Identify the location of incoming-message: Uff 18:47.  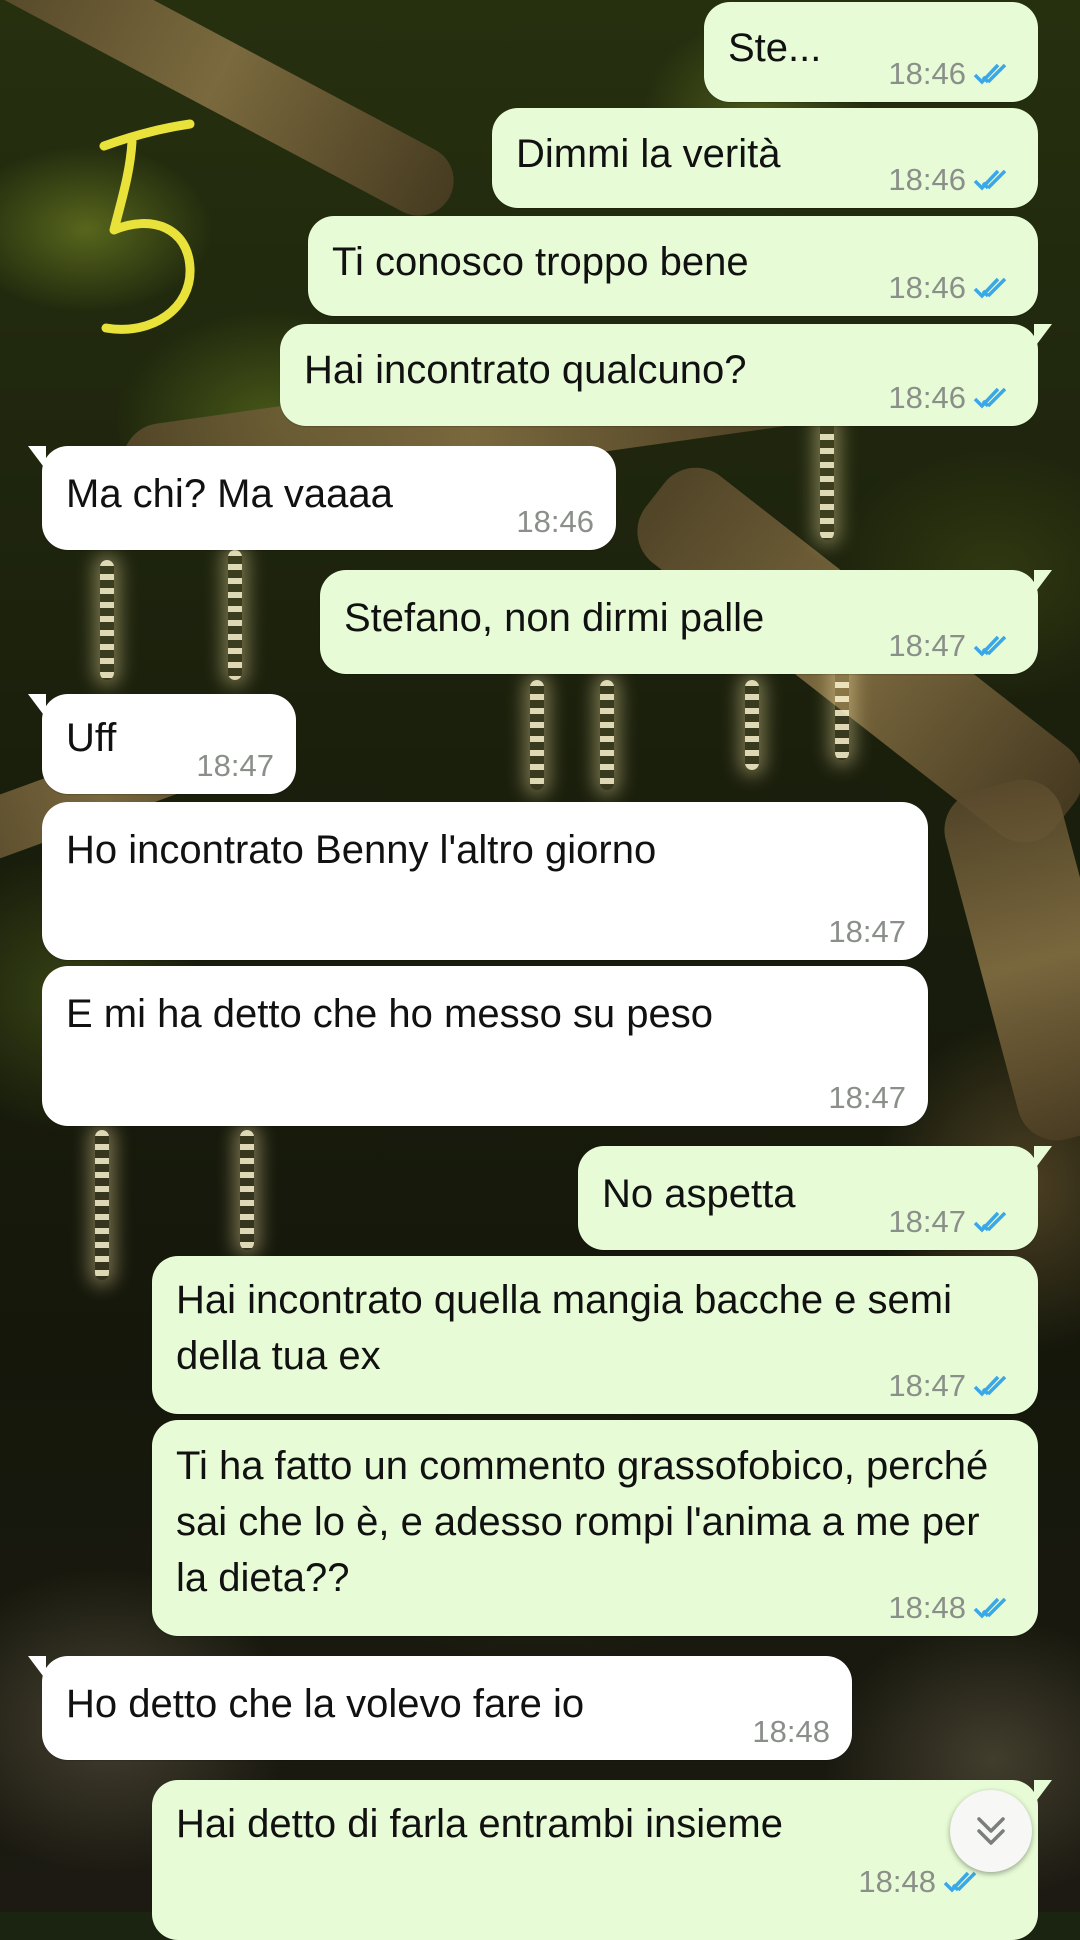
(162, 744).